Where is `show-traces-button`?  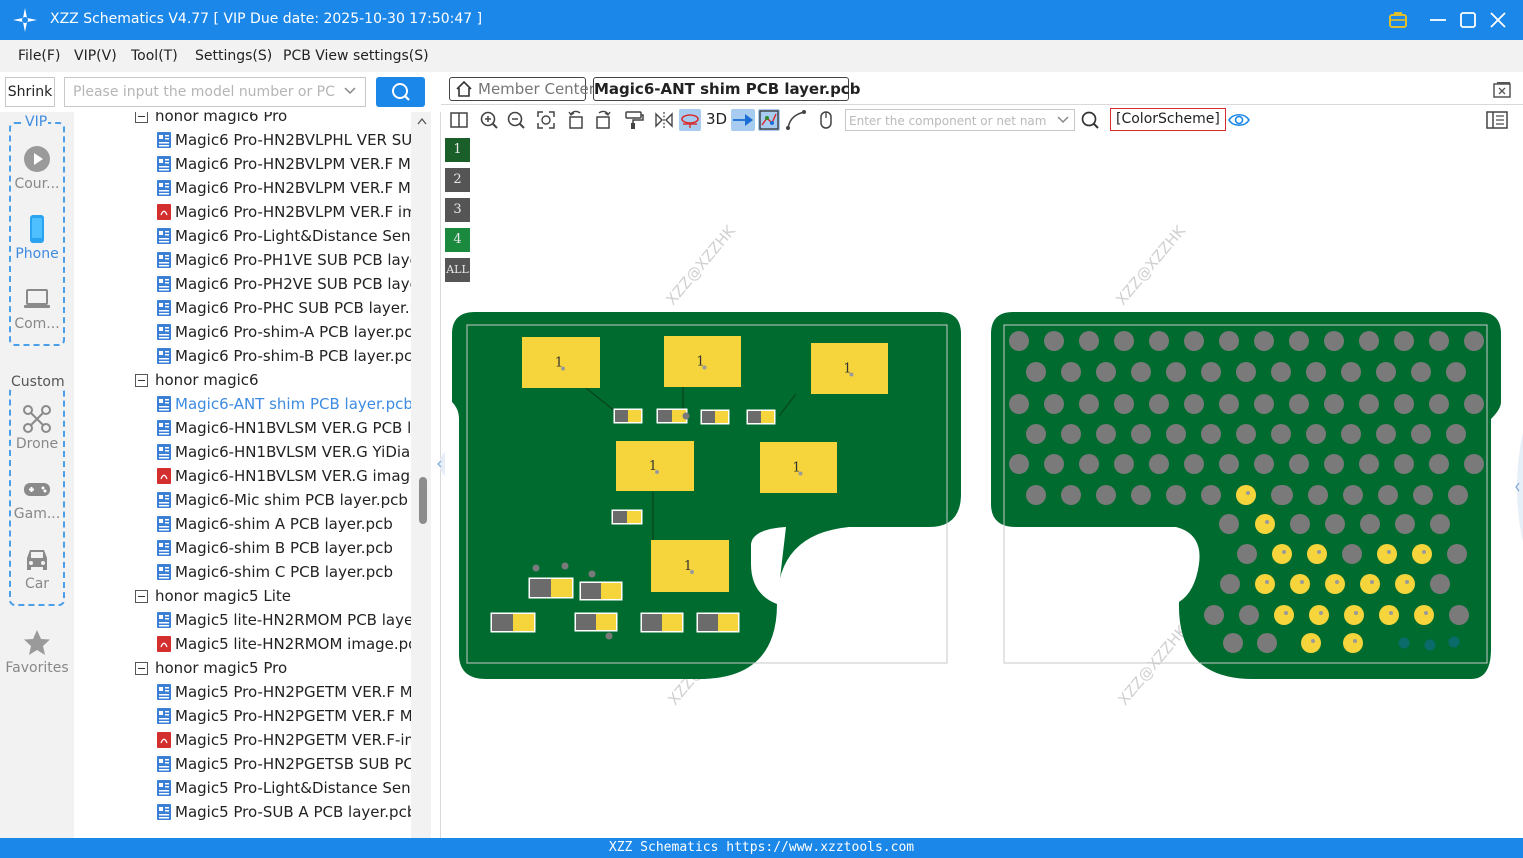 show-traces-button is located at coordinates (769, 120).